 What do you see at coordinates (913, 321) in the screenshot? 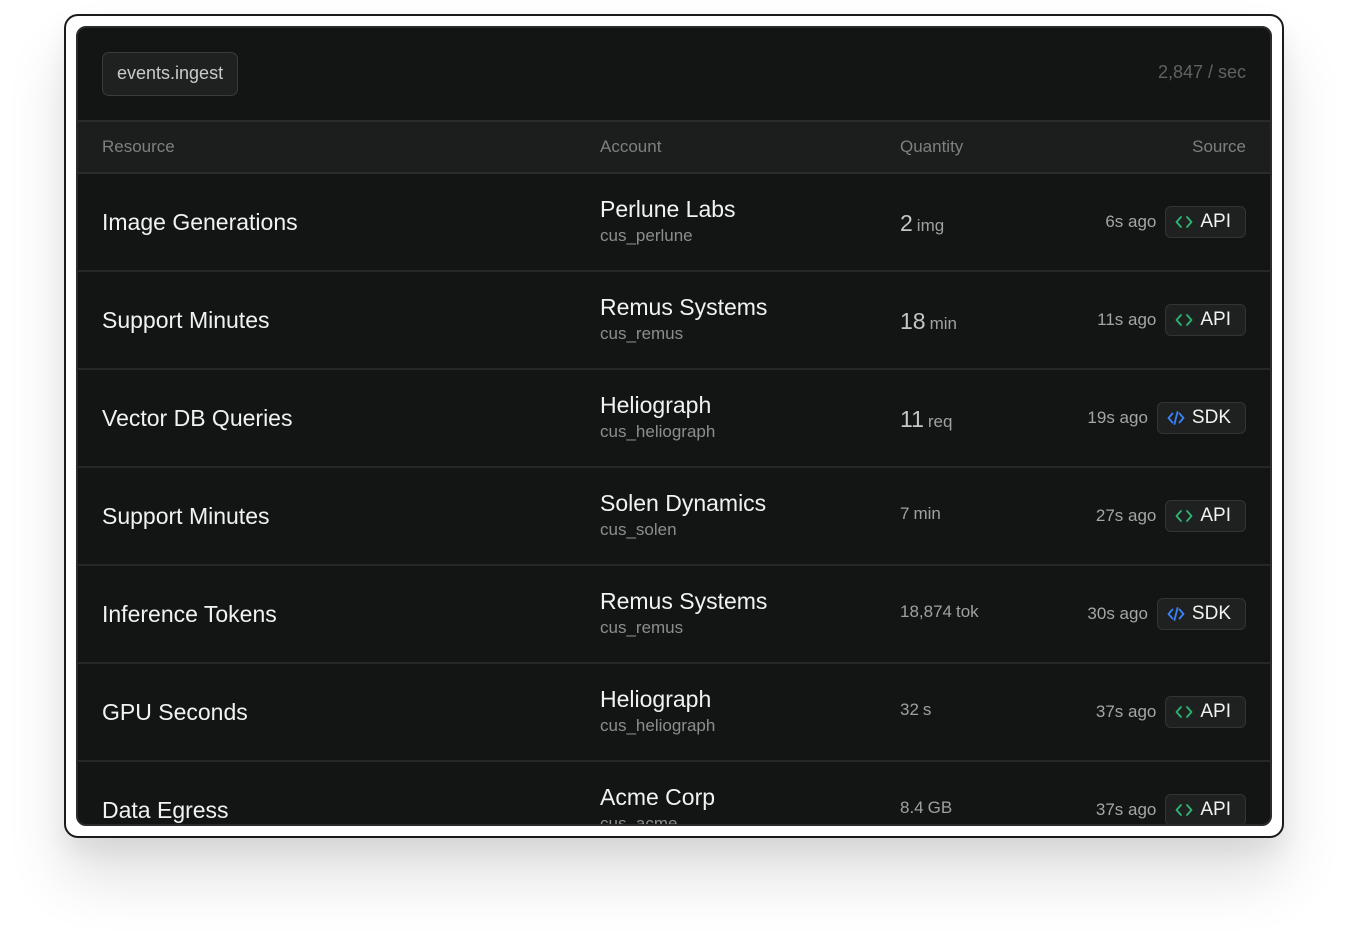
I see `quantity-value: 18` at bounding box center [913, 321].